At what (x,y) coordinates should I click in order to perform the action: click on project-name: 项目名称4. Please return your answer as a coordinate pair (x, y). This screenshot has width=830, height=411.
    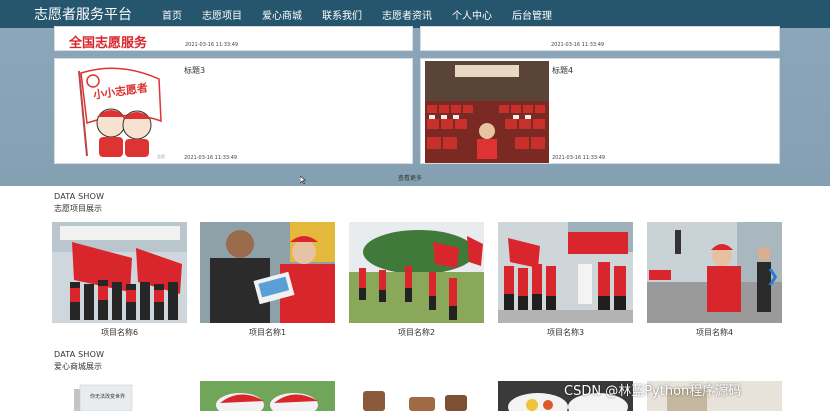
    Looking at the image, I should click on (714, 332).